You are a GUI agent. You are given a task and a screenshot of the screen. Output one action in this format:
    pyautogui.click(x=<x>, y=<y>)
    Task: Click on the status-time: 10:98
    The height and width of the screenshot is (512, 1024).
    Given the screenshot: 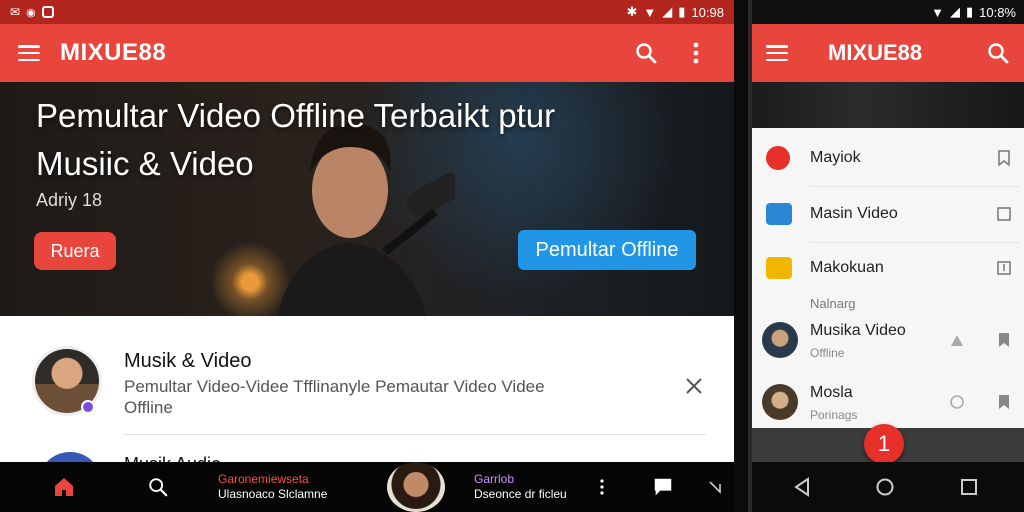 What is the action you would take?
    pyautogui.click(x=707, y=12)
    